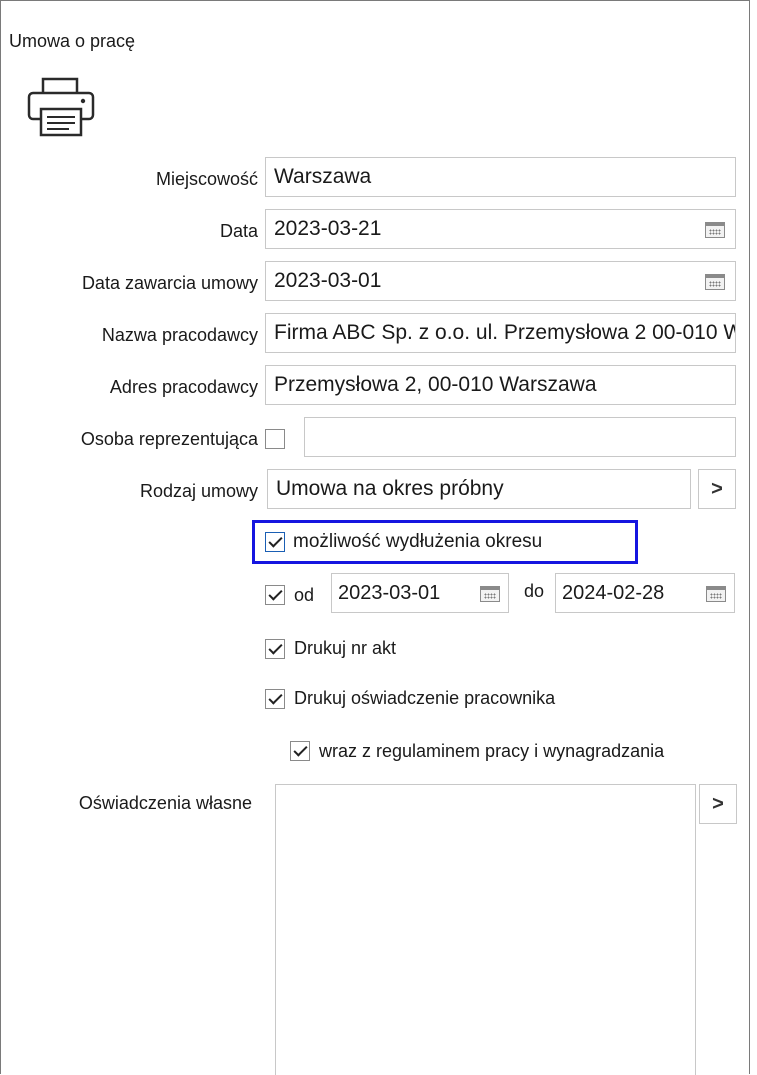  What do you see at coordinates (275, 439) in the screenshot?
I see `osoba-reprezentujaca-checkbox` at bounding box center [275, 439].